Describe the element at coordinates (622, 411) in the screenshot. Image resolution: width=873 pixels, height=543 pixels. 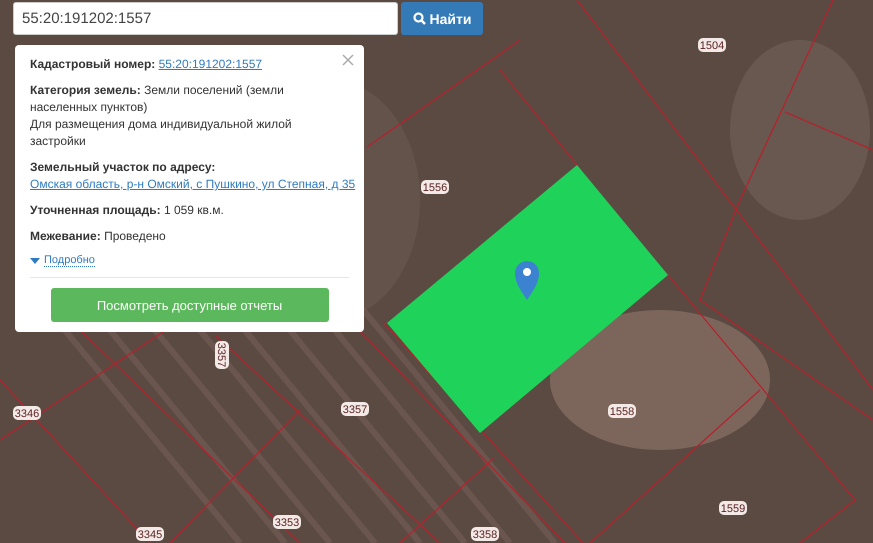
I see `parcel-number-label: 1558` at that location.